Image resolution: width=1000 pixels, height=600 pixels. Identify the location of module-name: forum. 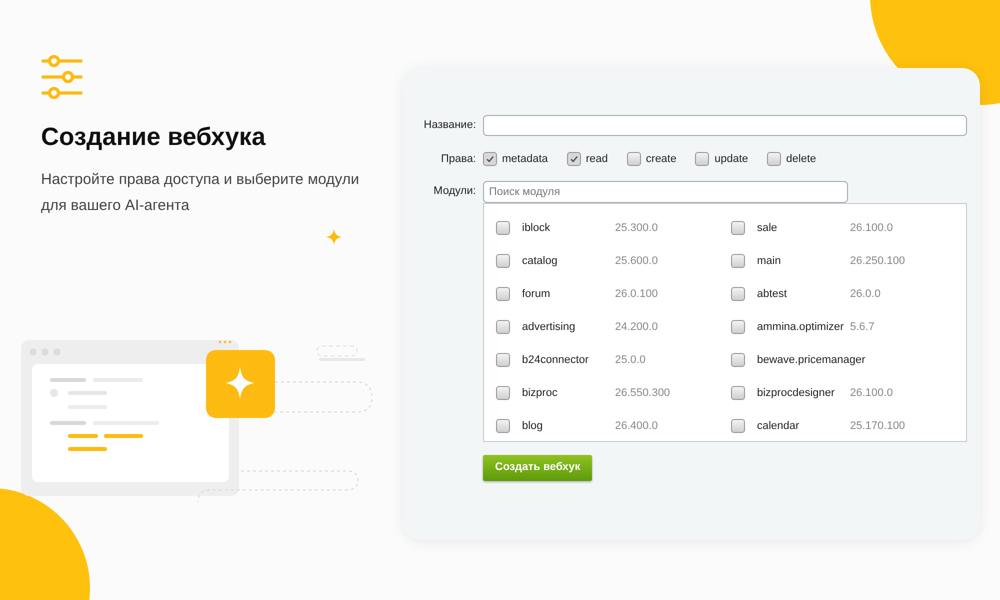
(537, 294).